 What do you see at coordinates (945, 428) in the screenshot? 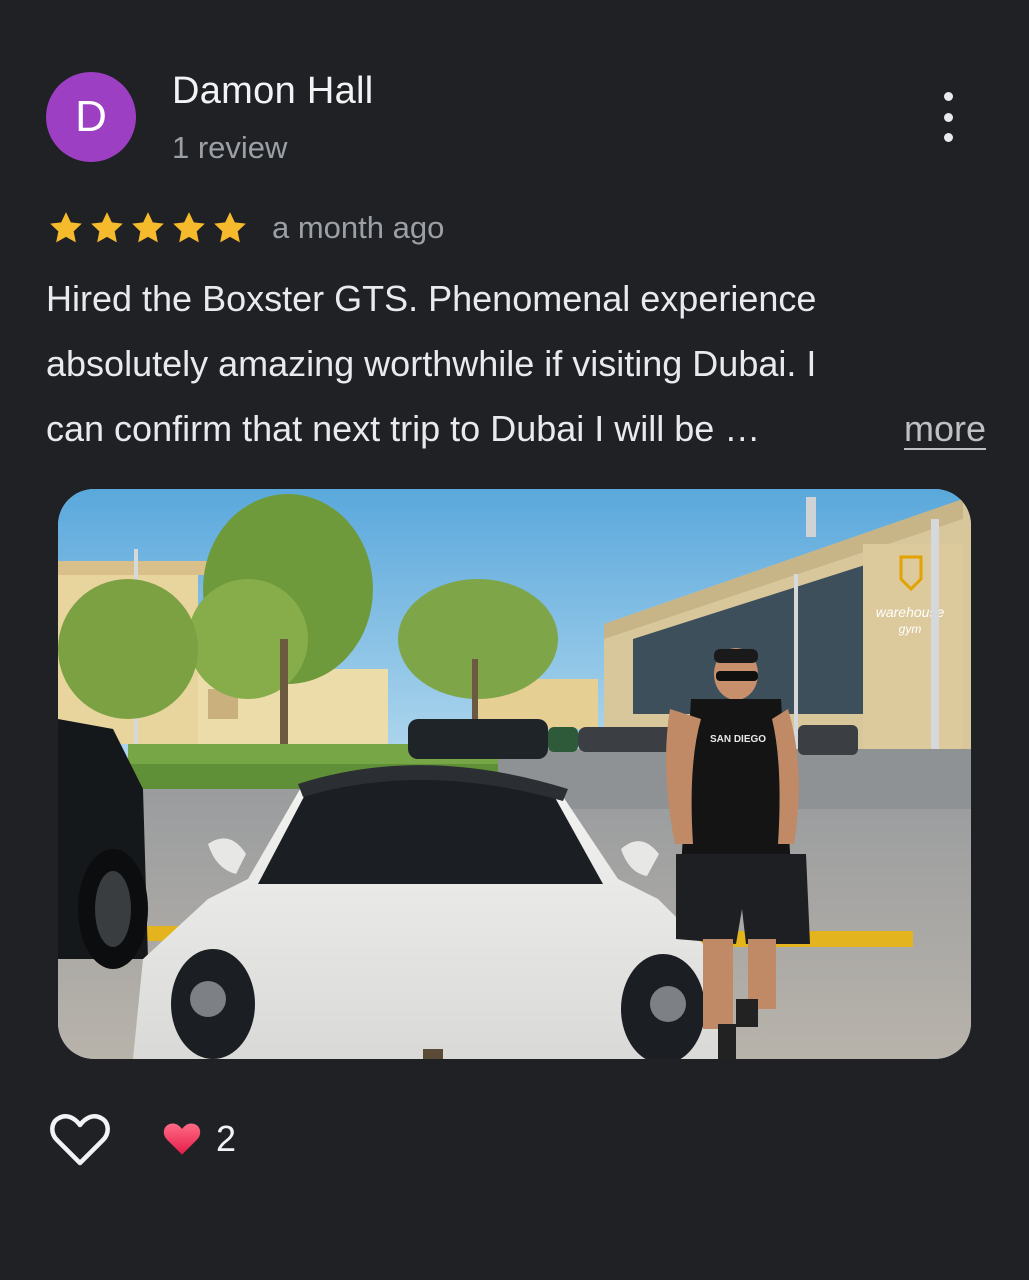
I see `more-link: more` at bounding box center [945, 428].